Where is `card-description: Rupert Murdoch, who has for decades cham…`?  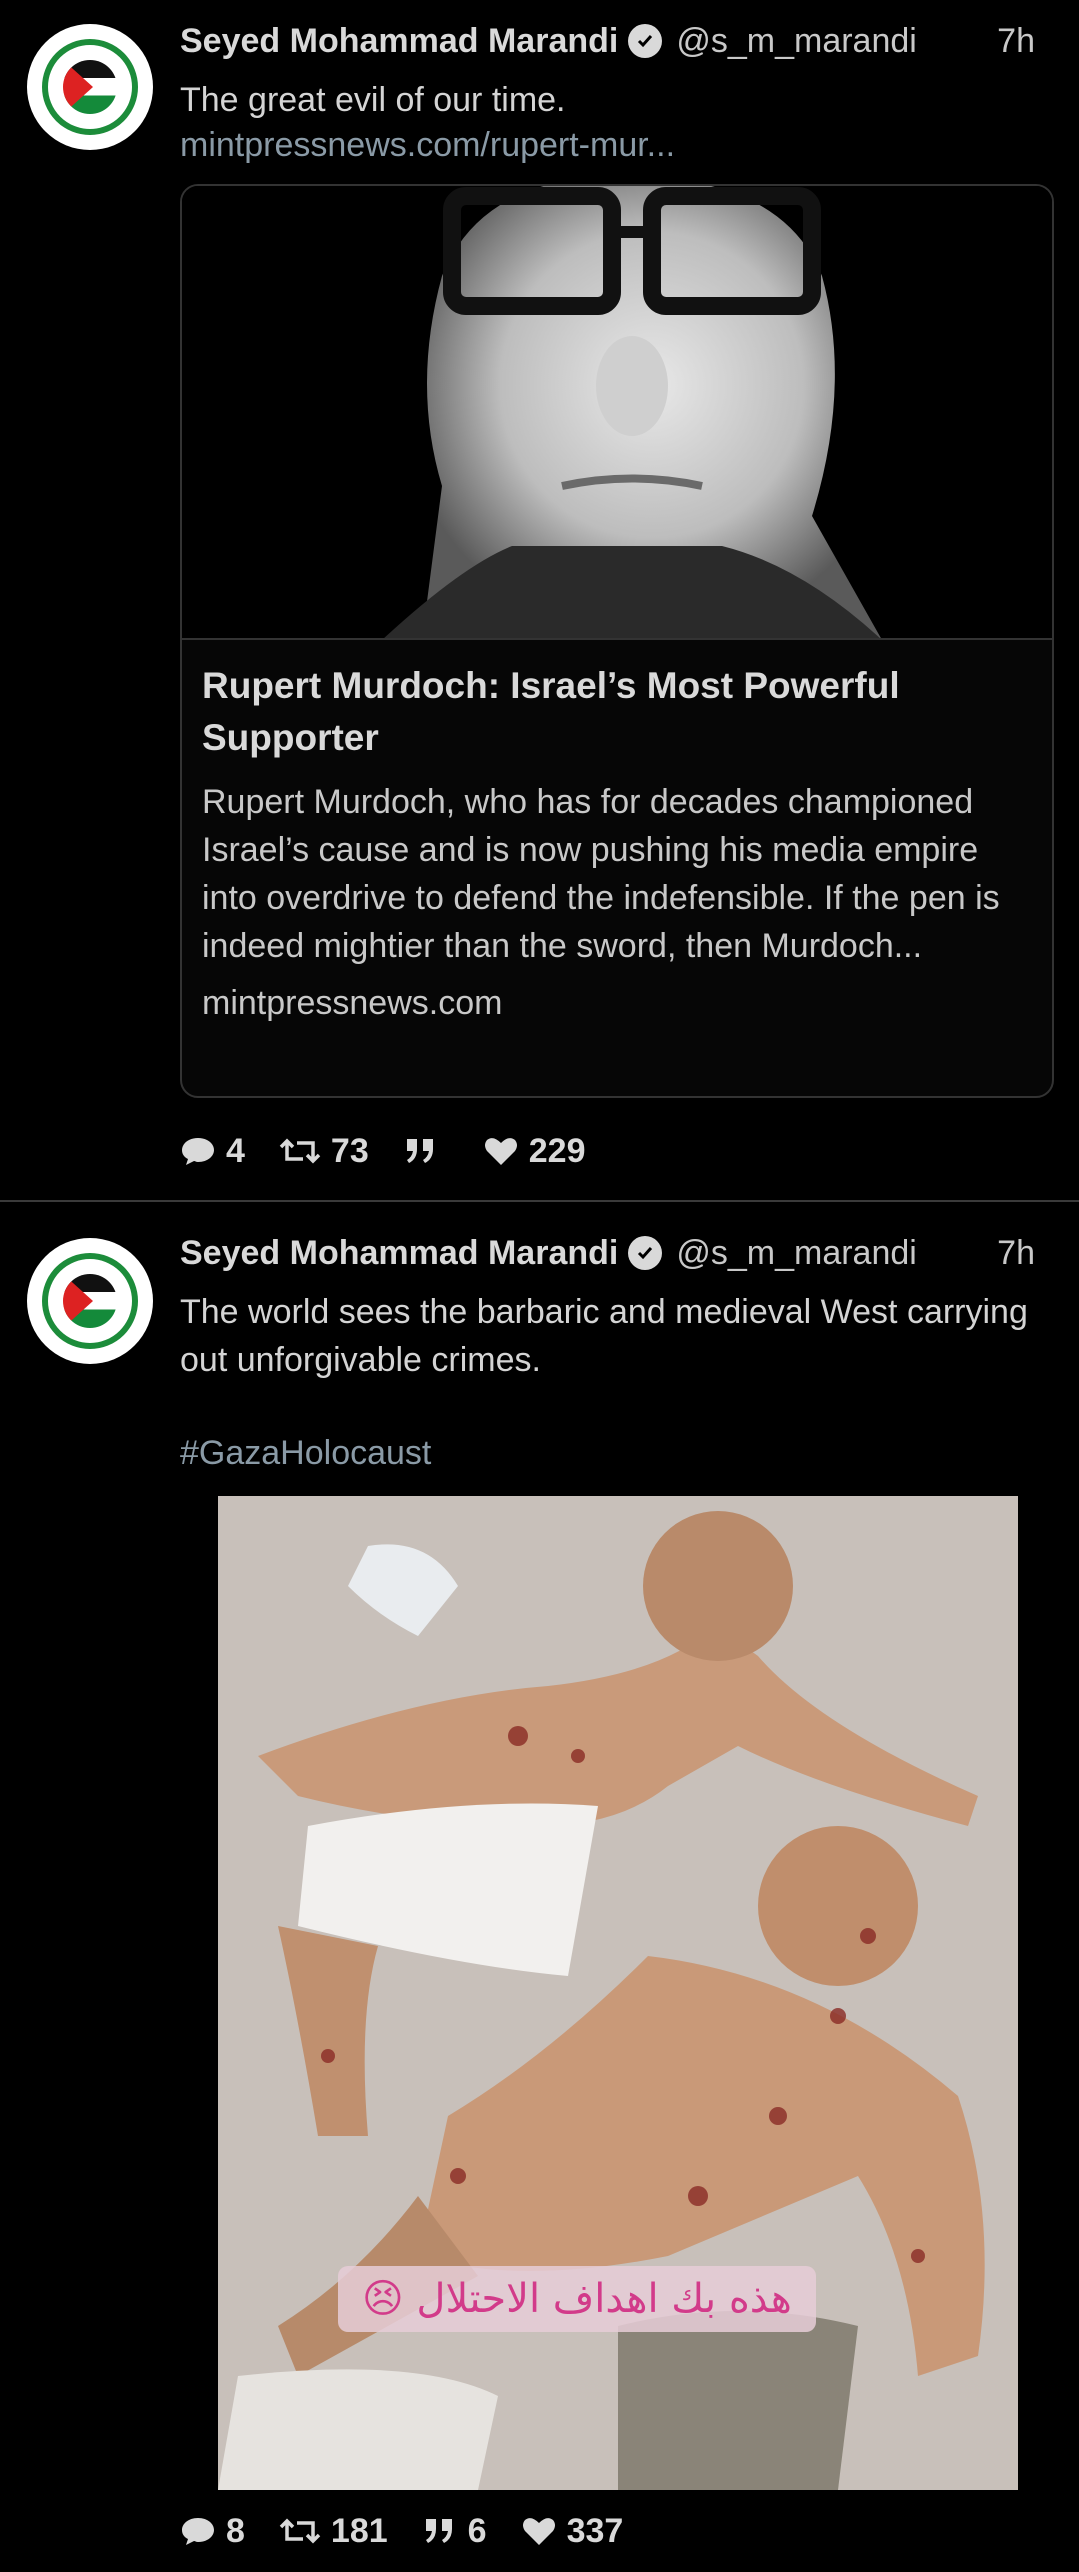
card-description: Rupert Murdoch, who has for decades cham… is located at coordinates (601, 874).